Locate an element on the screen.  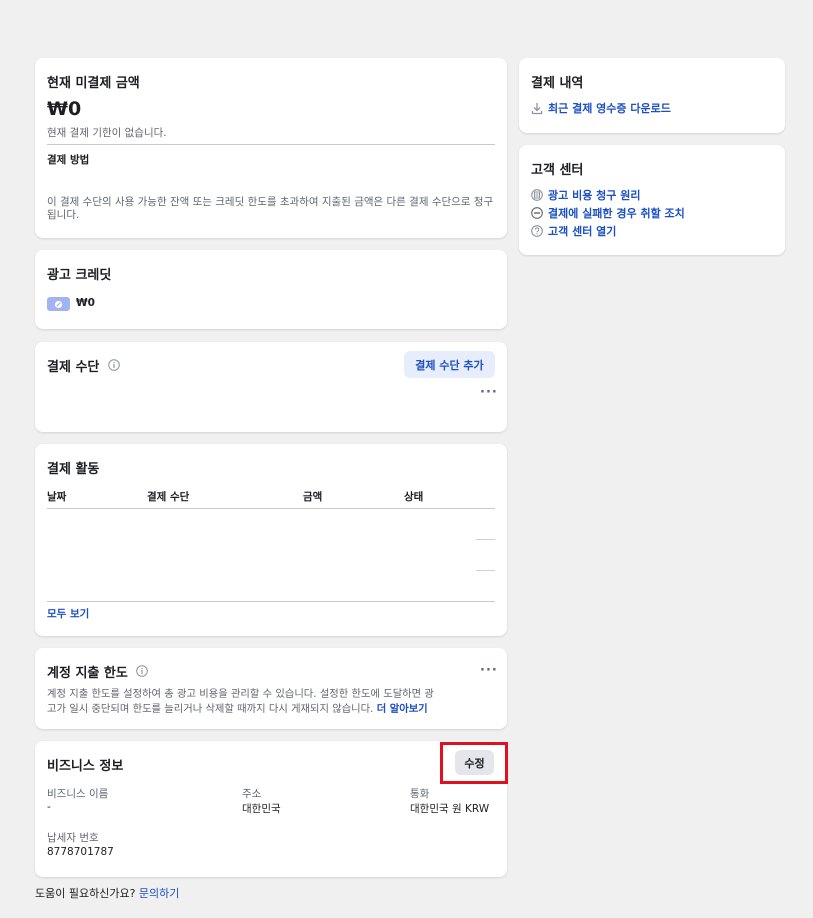
receipt-icon is located at coordinates (537, 195).